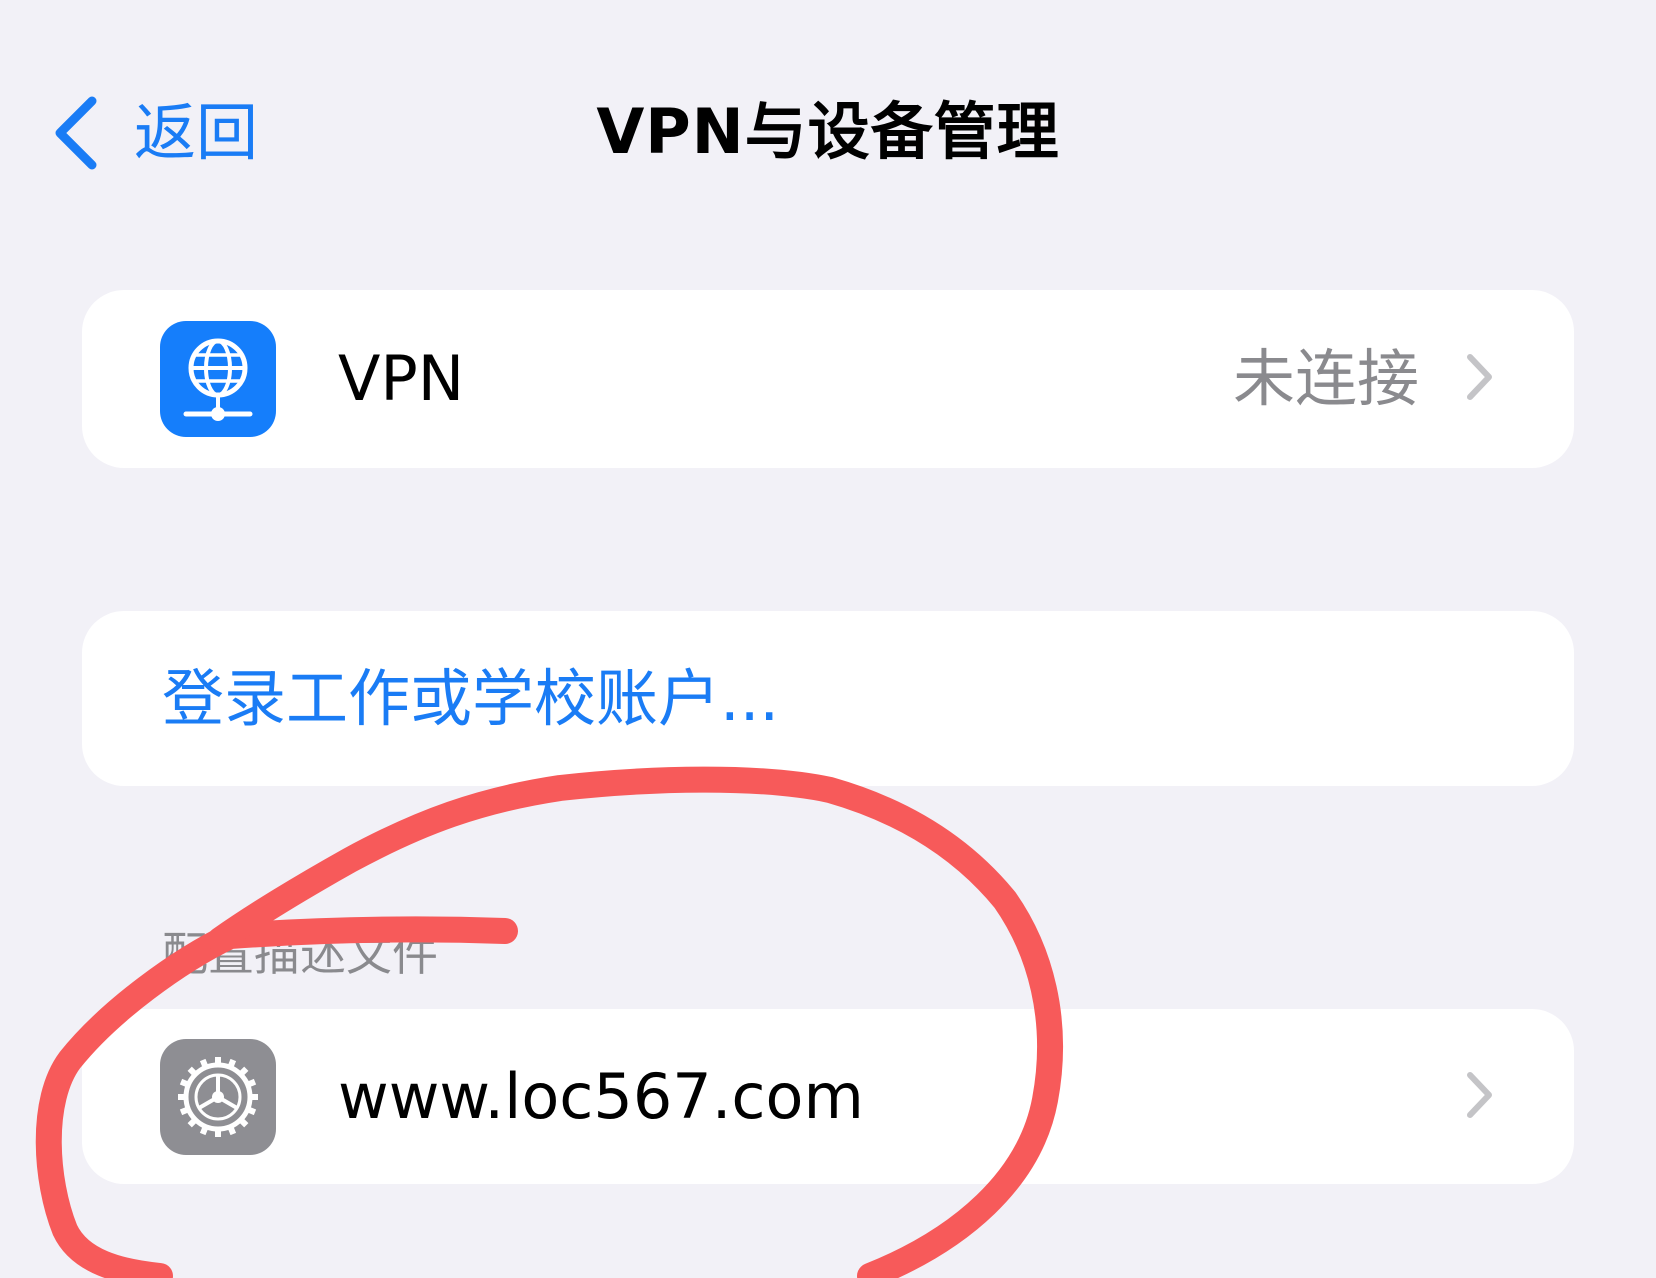  Describe the element at coordinates (401, 378) in the screenshot. I see `vpn-label: VPN` at that location.